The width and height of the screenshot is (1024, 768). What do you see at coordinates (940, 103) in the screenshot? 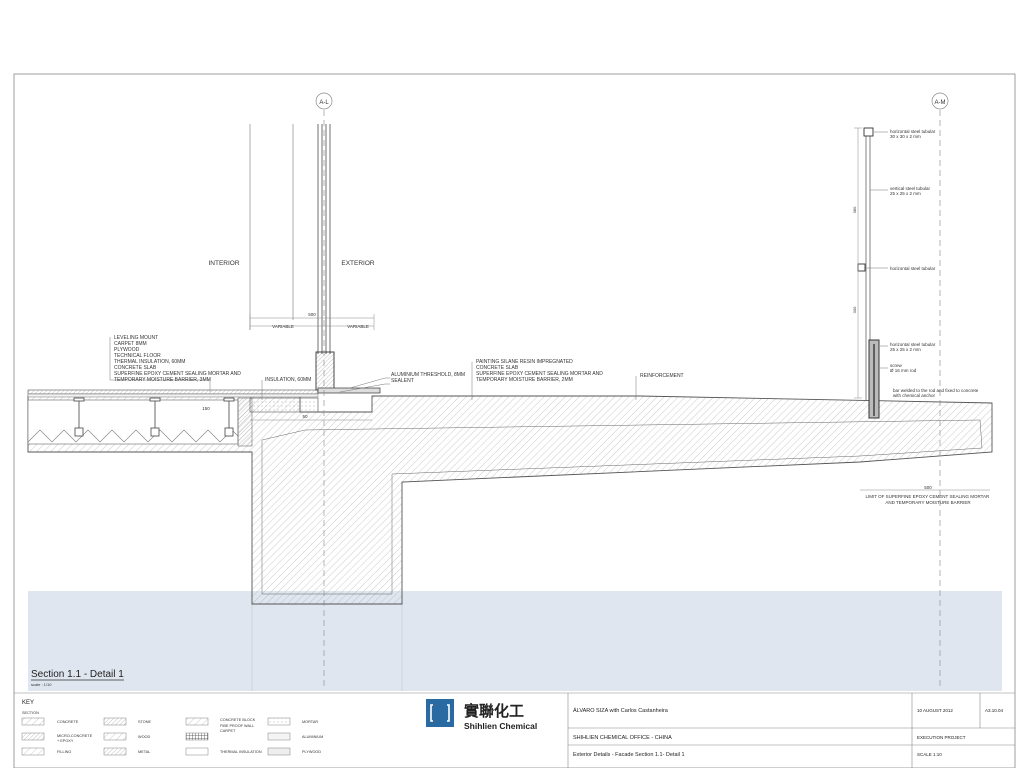
I see `grid-label-a-m: A-M` at bounding box center [940, 103].